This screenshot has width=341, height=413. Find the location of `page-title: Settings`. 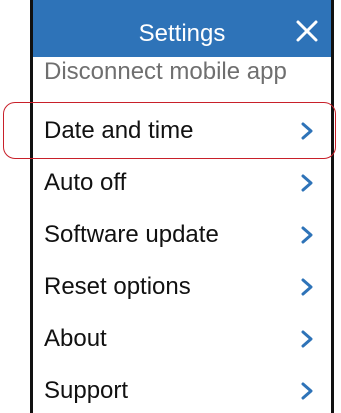

page-title: Settings is located at coordinates (182, 33).